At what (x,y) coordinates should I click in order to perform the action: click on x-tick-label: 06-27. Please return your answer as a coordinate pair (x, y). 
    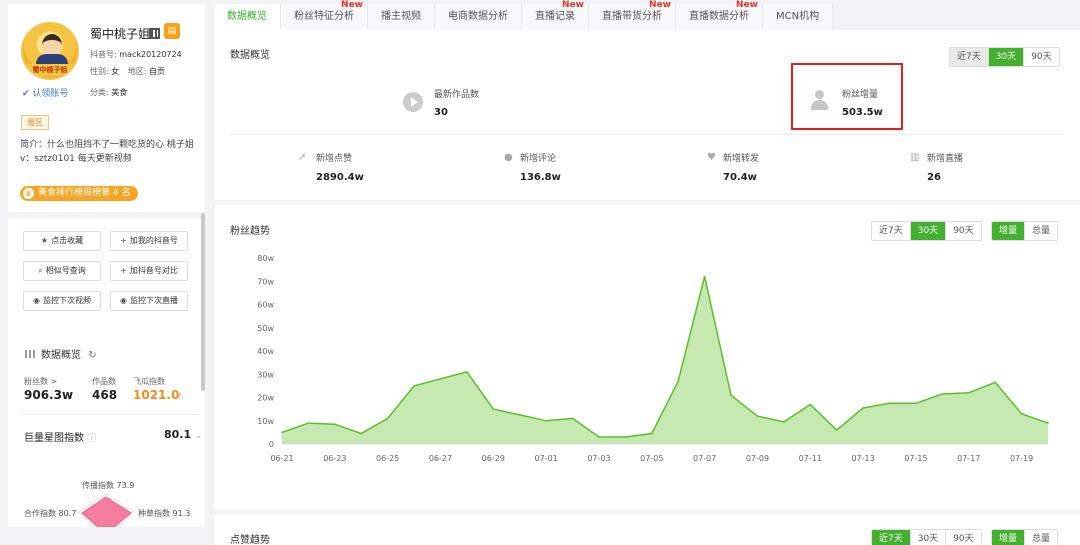
    Looking at the image, I should click on (440, 458).